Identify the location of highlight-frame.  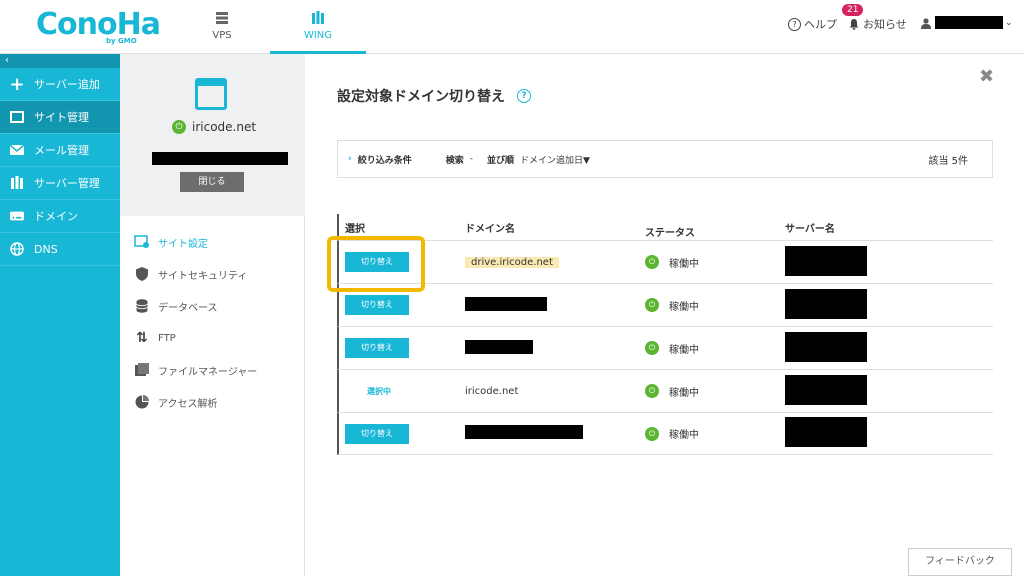
(376, 264).